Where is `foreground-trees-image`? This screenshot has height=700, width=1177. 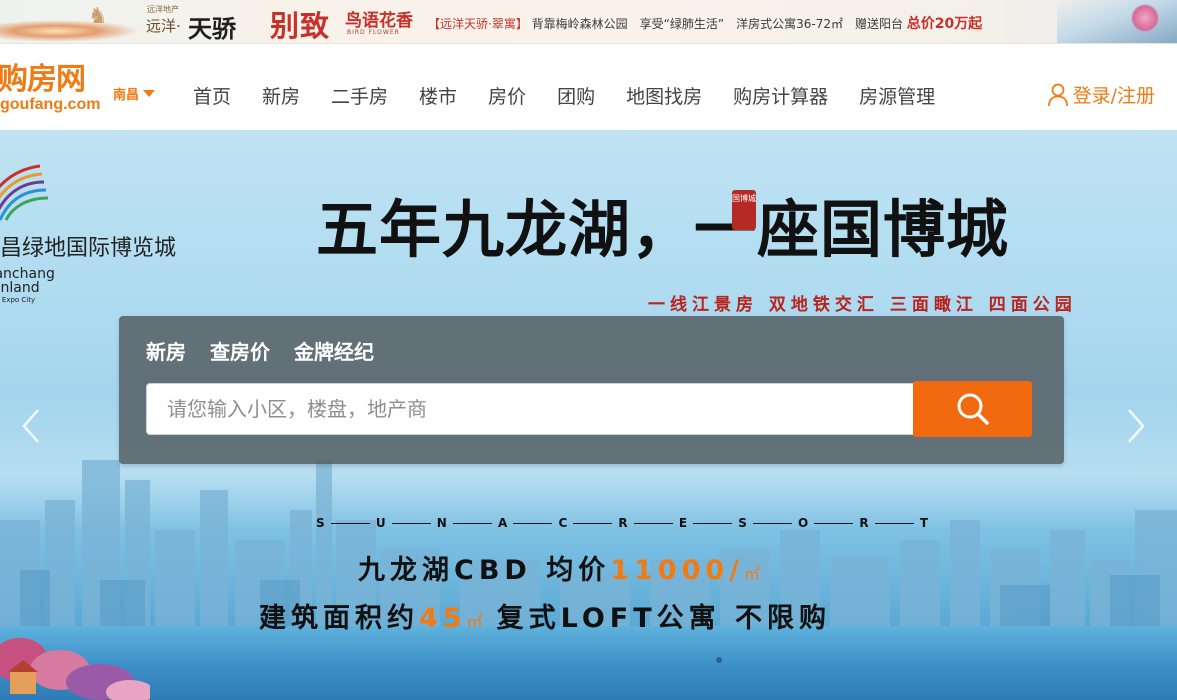 foreground-trees-image is located at coordinates (75, 669).